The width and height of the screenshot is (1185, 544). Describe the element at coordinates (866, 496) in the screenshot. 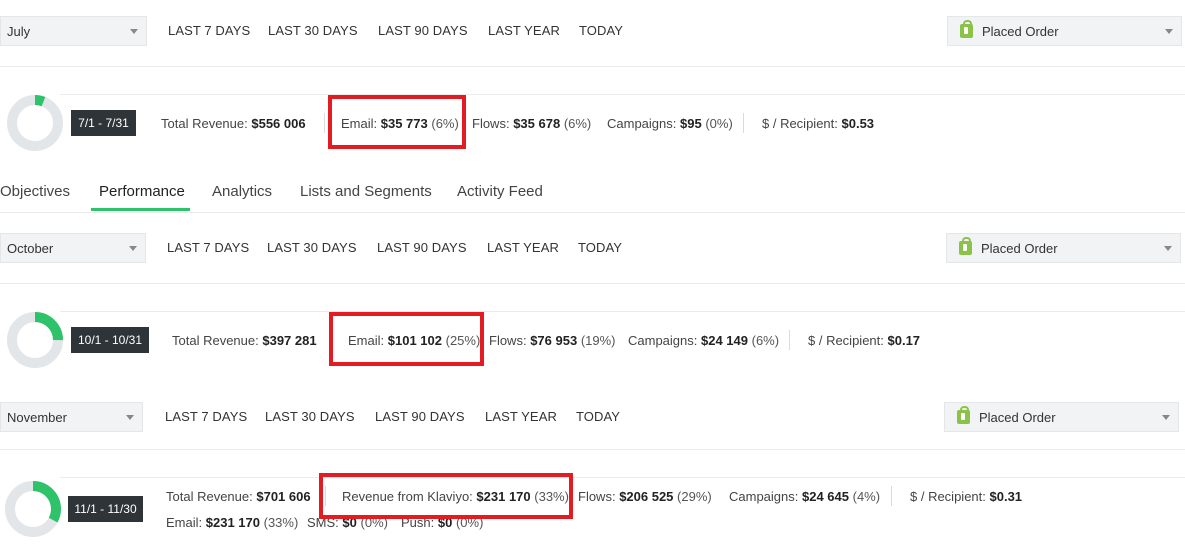

I see `stat-percent: (4%)` at that location.